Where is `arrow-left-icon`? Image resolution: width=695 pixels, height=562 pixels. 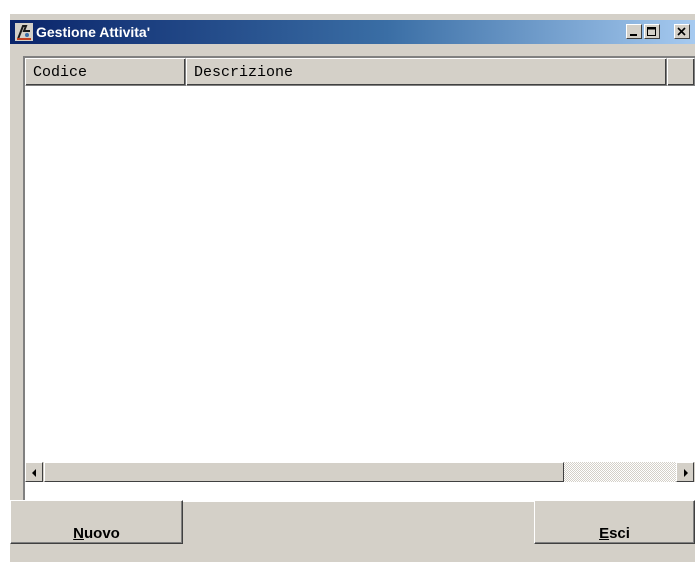
arrow-left-icon is located at coordinates (34, 473).